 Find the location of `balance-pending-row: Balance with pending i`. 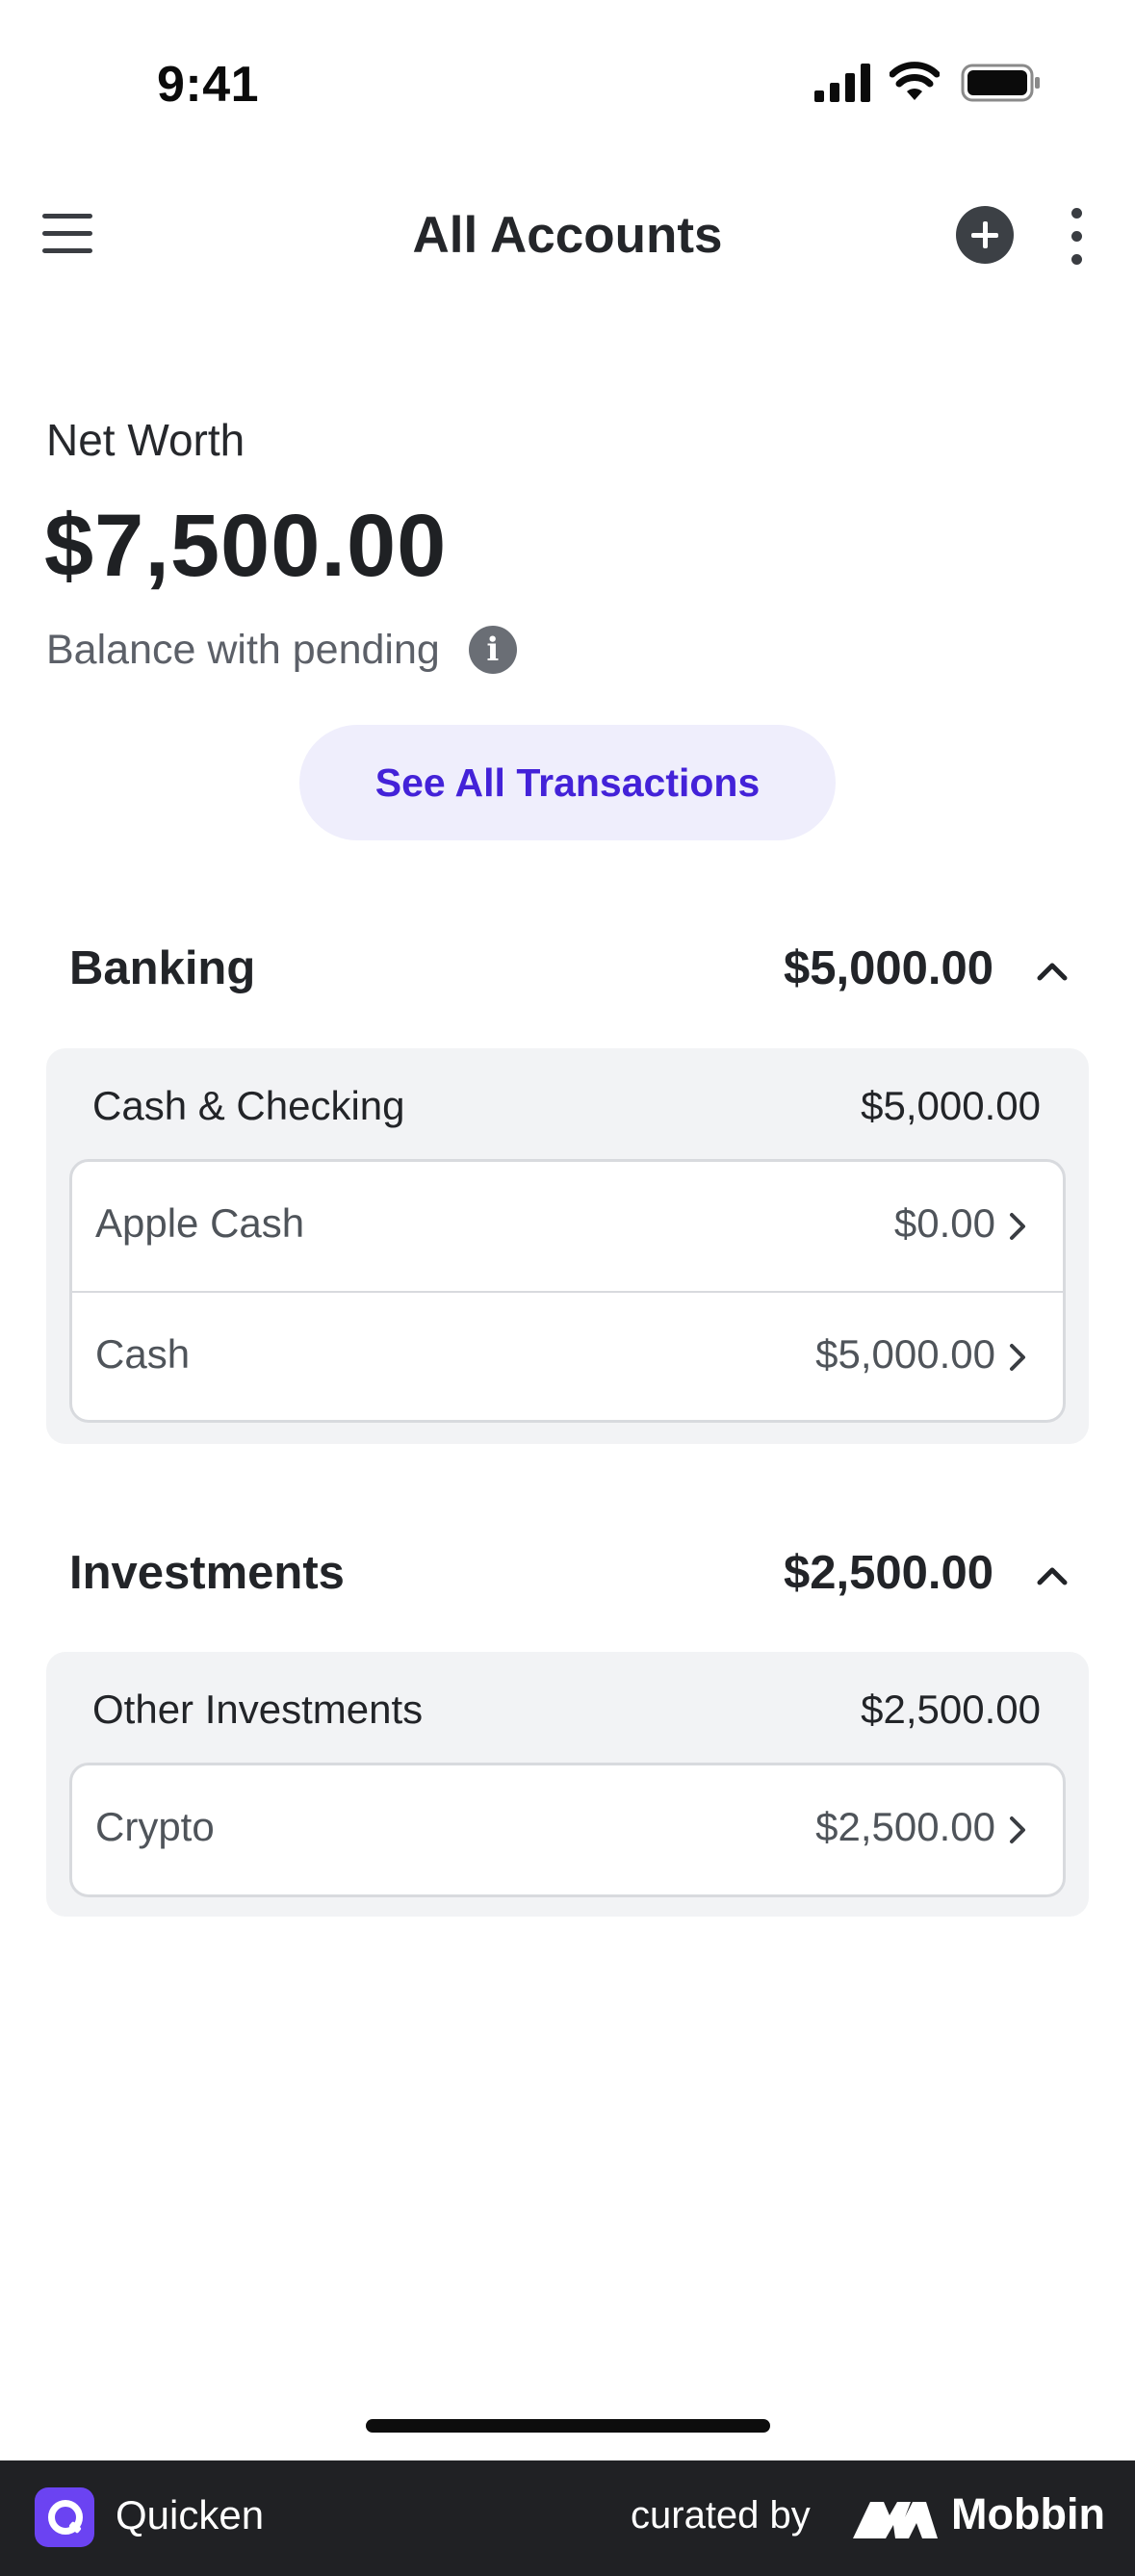

balance-pending-row: Balance with pending i is located at coordinates (281, 650).